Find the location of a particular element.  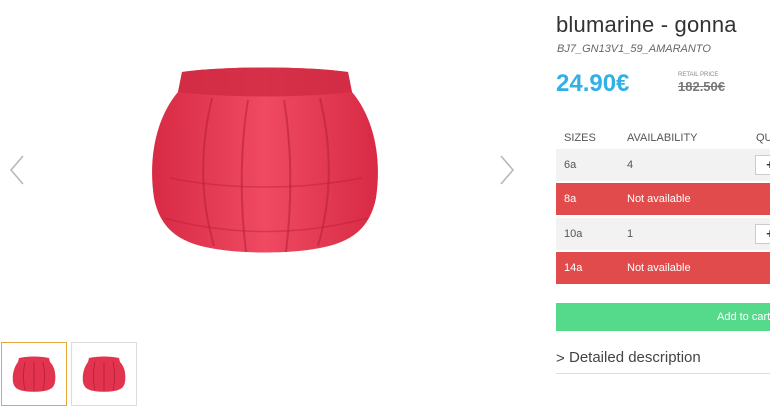

add-to-cart-button: Add to cart is located at coordinates (663, 317).